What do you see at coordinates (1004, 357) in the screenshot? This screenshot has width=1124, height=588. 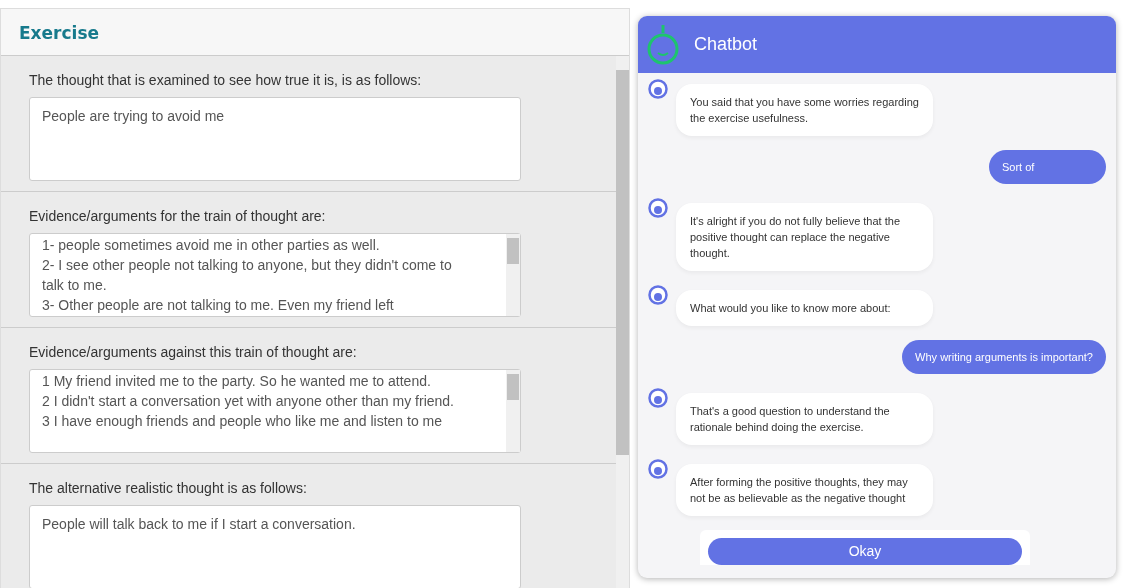 I see `user-message: Why writing arguments is important?` at bounding box center [1004, 357].